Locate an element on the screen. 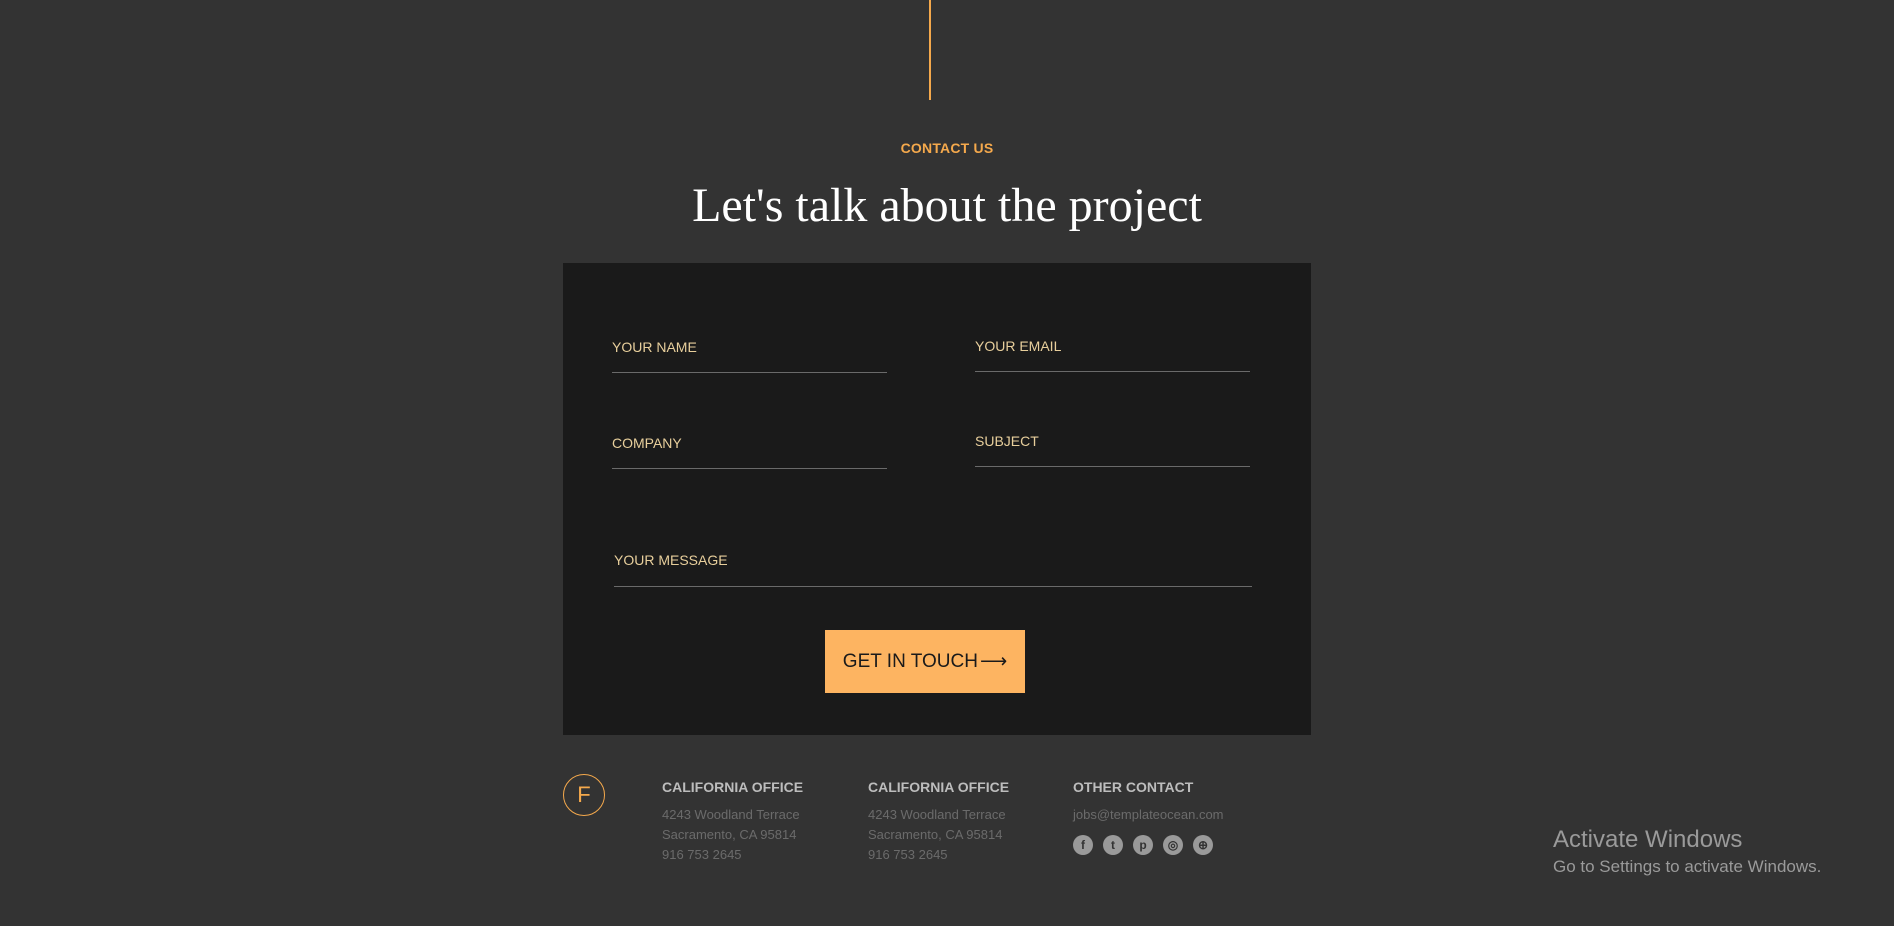 The image size is (1894, 926). twitter-icon: t is located at coordinates (1113, 845).